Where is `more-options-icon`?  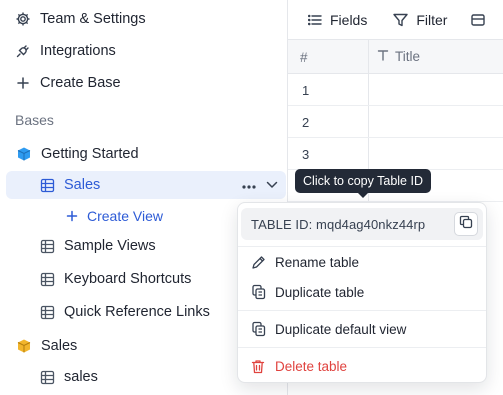
more-options-icon is located at coordinates (249, 185).